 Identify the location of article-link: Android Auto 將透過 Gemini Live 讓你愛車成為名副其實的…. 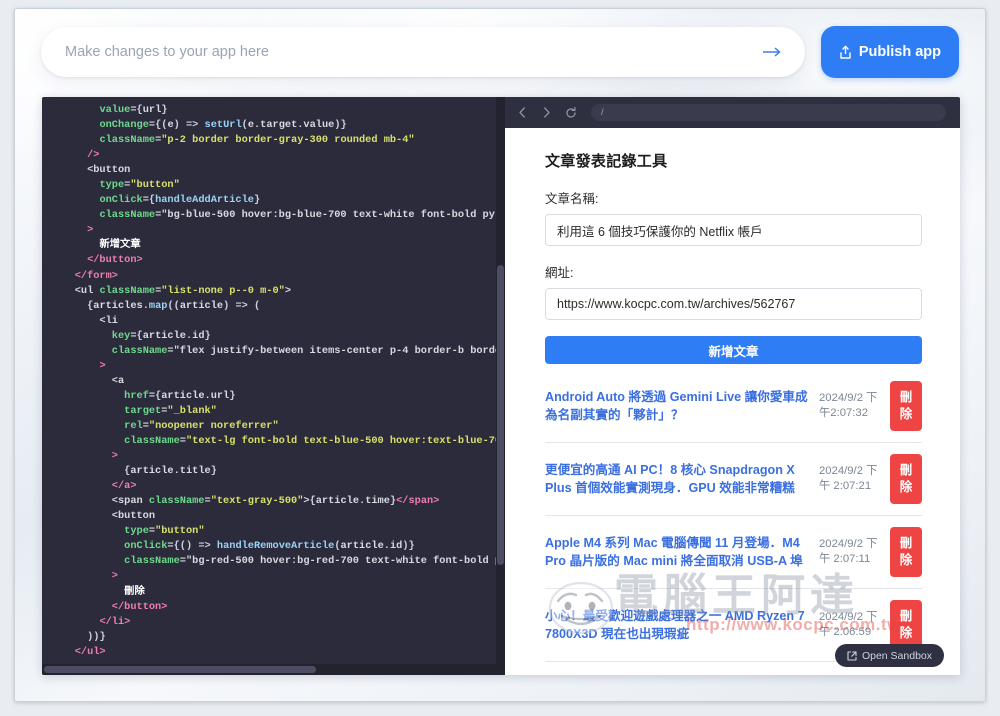
(678, 406).